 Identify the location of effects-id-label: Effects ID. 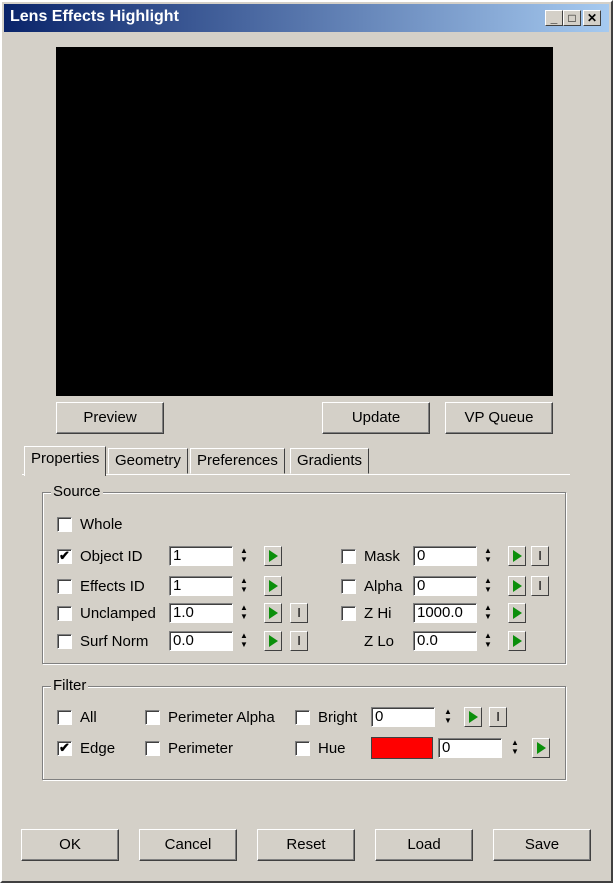
(112, 586).